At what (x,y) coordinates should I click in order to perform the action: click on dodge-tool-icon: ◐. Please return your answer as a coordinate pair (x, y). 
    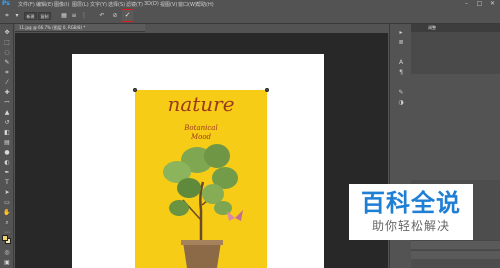
    Looking at the image, I should click on (7, 162).